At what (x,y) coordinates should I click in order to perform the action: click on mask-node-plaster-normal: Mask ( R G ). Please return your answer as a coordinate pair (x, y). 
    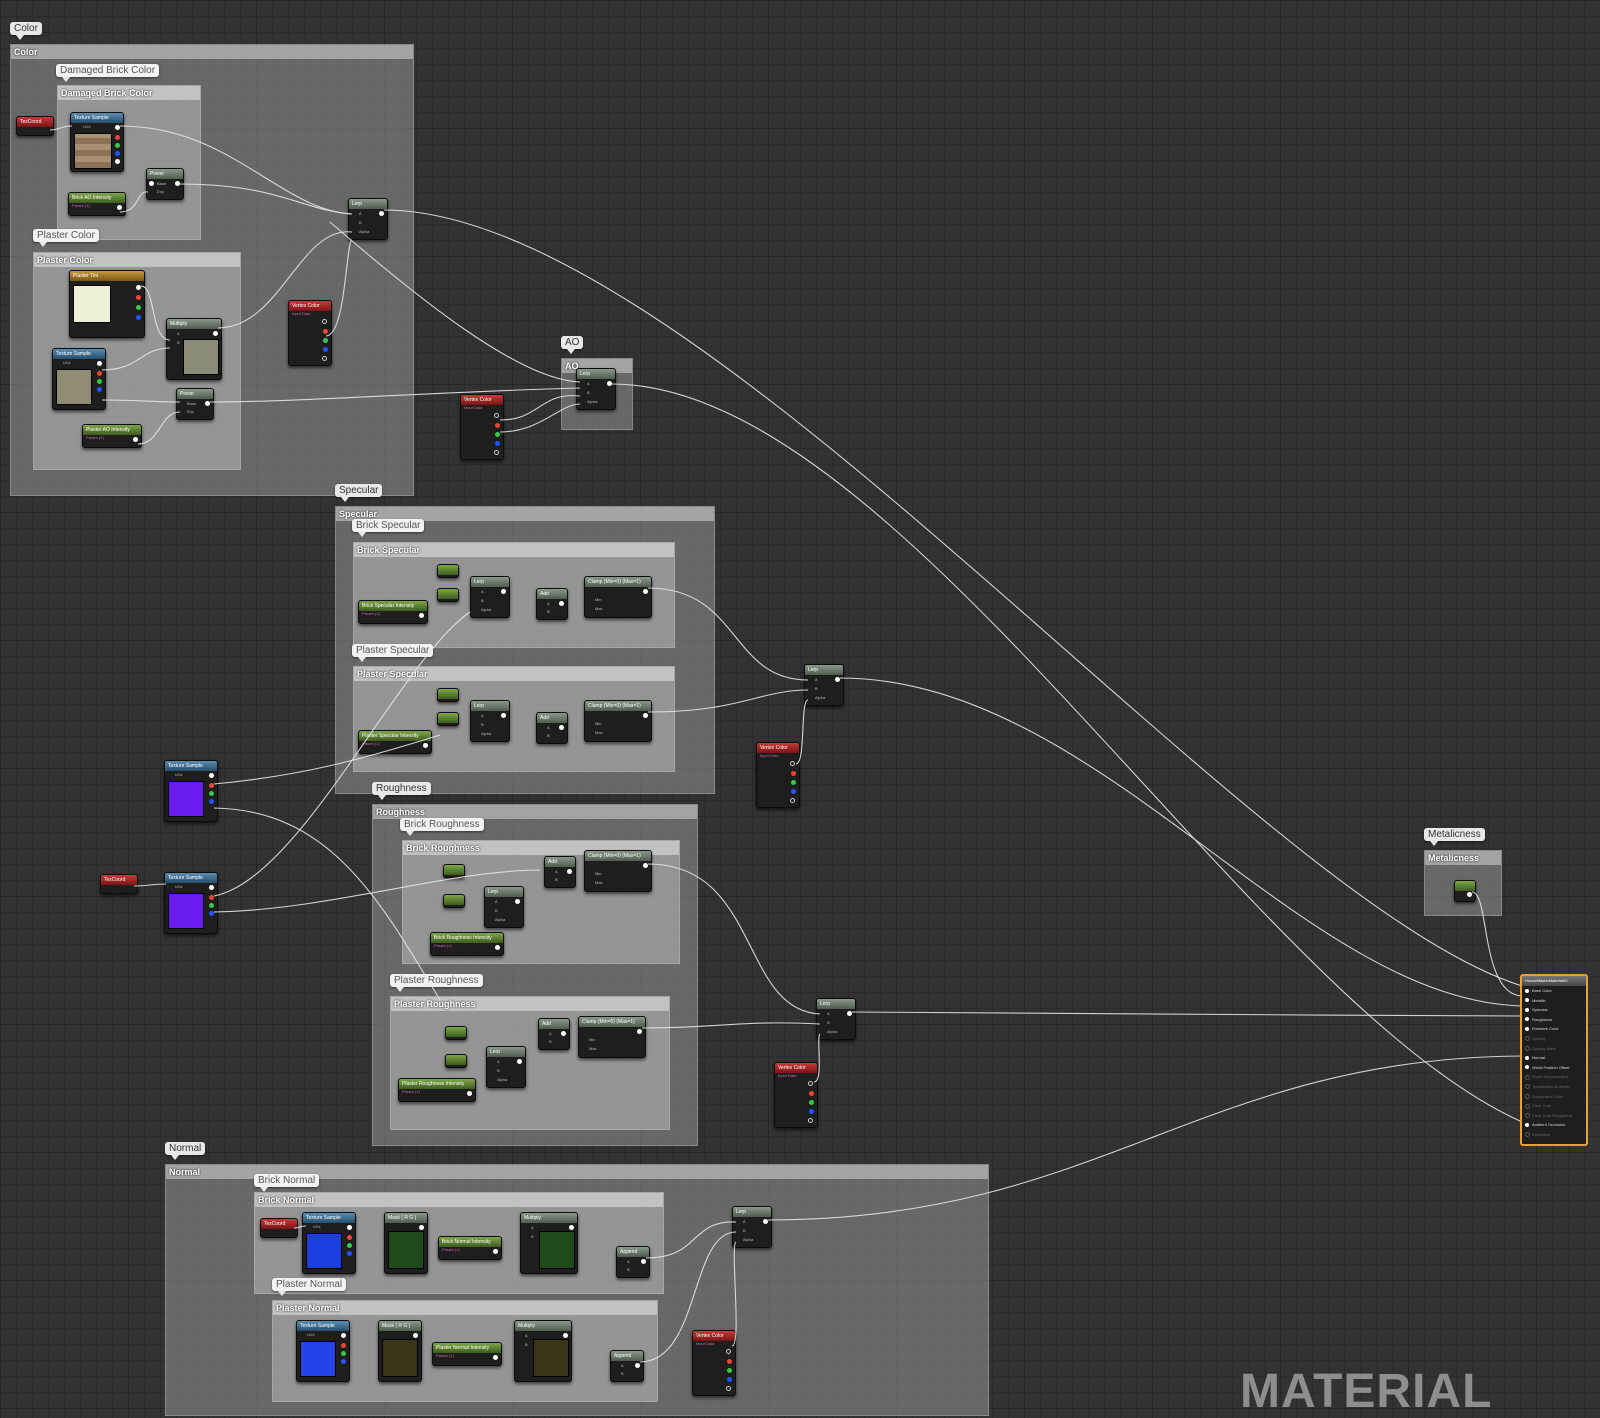
    Looking at the image, I should click on (400, 1351).